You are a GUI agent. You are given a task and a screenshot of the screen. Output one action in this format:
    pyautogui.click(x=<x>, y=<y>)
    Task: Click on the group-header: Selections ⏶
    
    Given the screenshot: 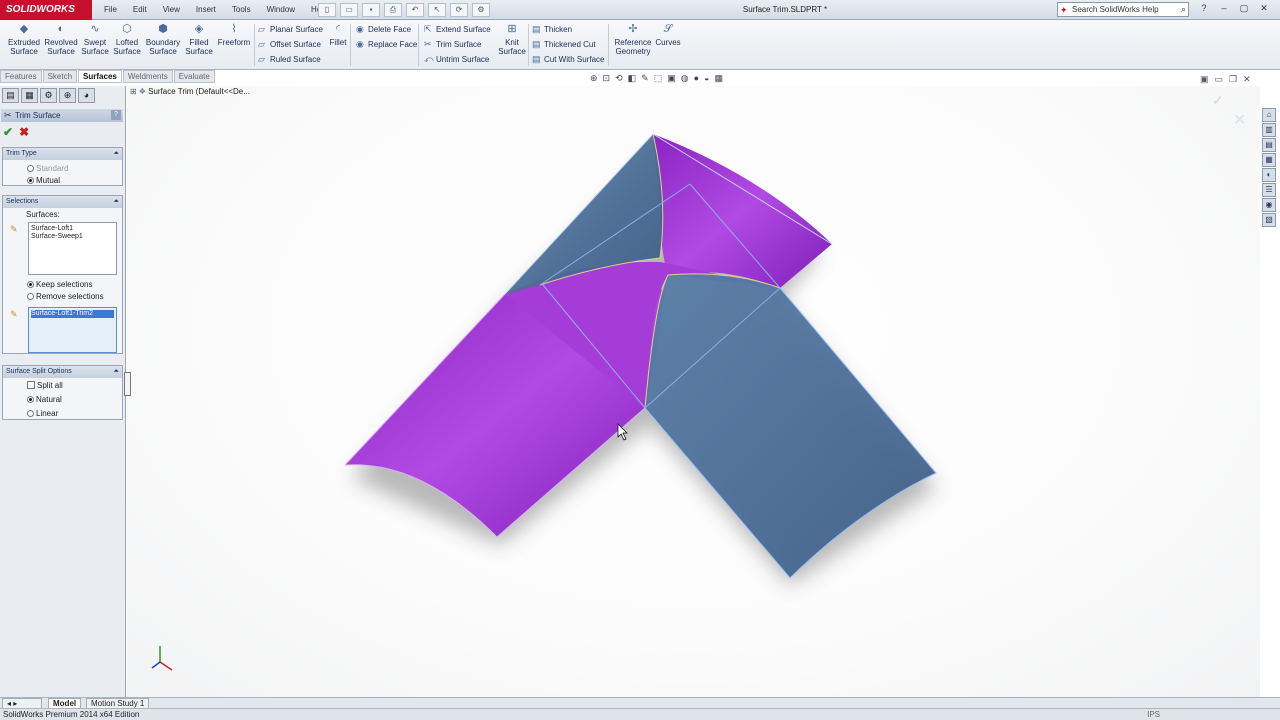 What is the action you would take?
    pyautogui.click(x=62, y=202)
    